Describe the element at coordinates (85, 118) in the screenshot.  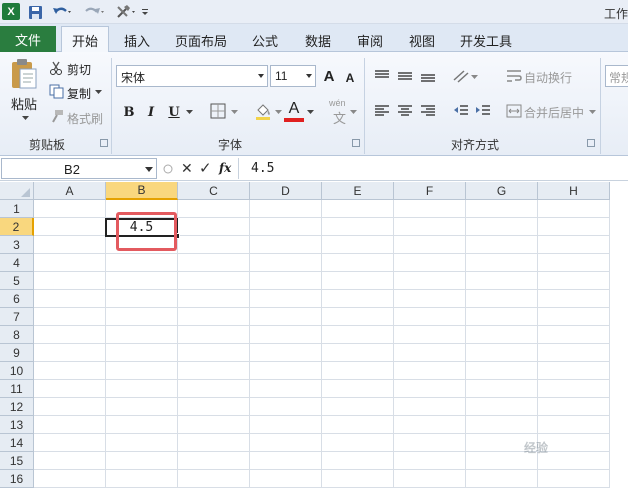
I see `format-painter-button: 格式刷` at that location.